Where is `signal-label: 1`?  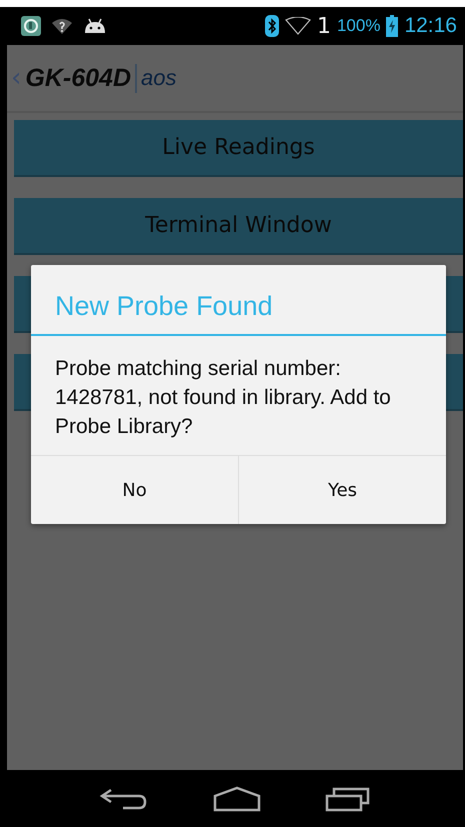
signal-label: 1 is located at coordinates (323, 26).